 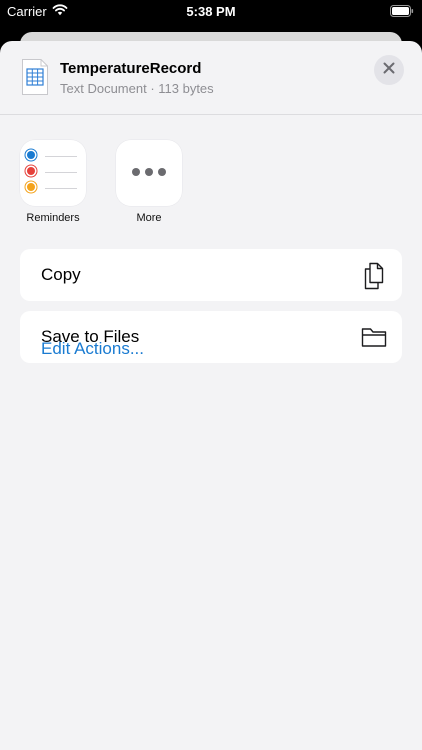 I want to click on app-label-more: More, so click(x=149, y=218).